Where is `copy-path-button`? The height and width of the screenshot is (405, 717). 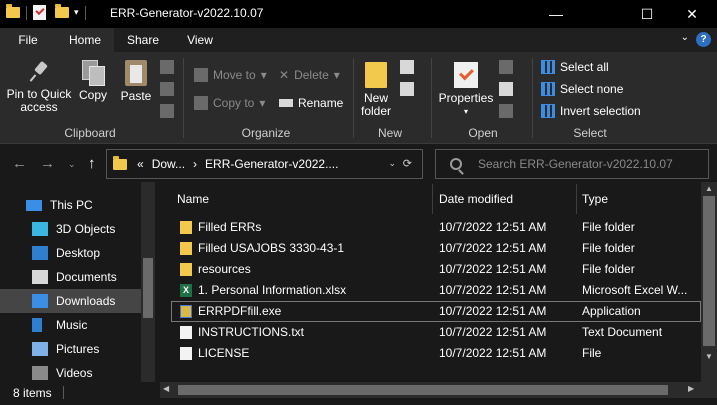 copy-path-button is located at coordinates (167, 89).